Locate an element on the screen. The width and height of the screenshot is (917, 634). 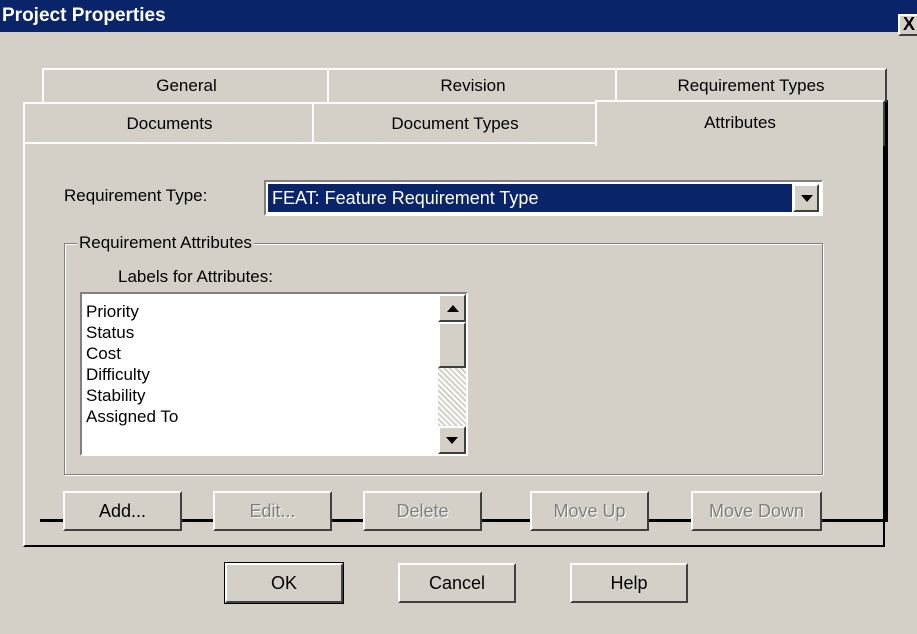
tab-requirement-types-label: Requirement Types is located at coordinates (751, 85).